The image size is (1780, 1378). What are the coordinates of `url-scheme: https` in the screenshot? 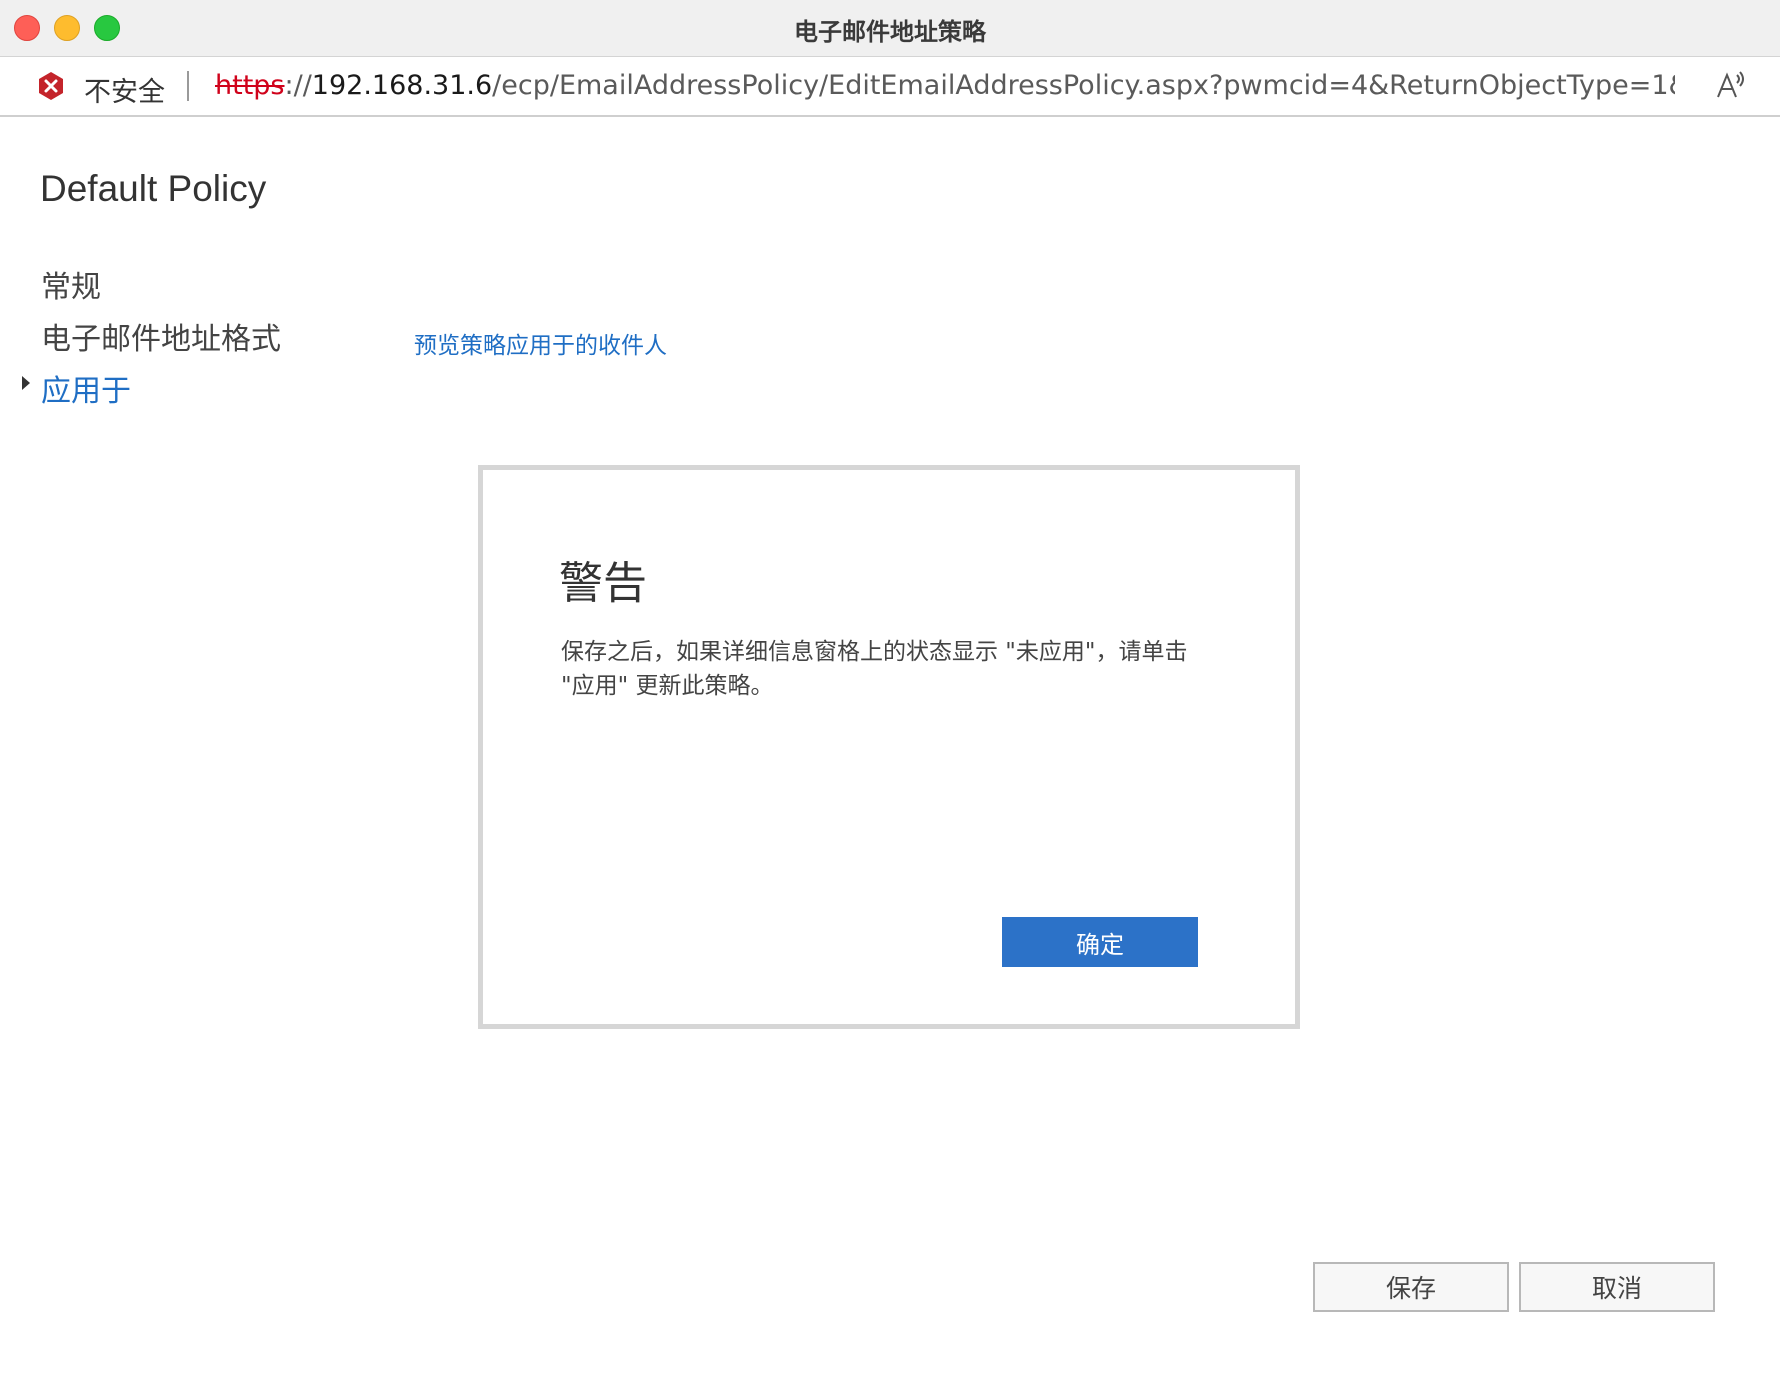 It's located at (250, 85).